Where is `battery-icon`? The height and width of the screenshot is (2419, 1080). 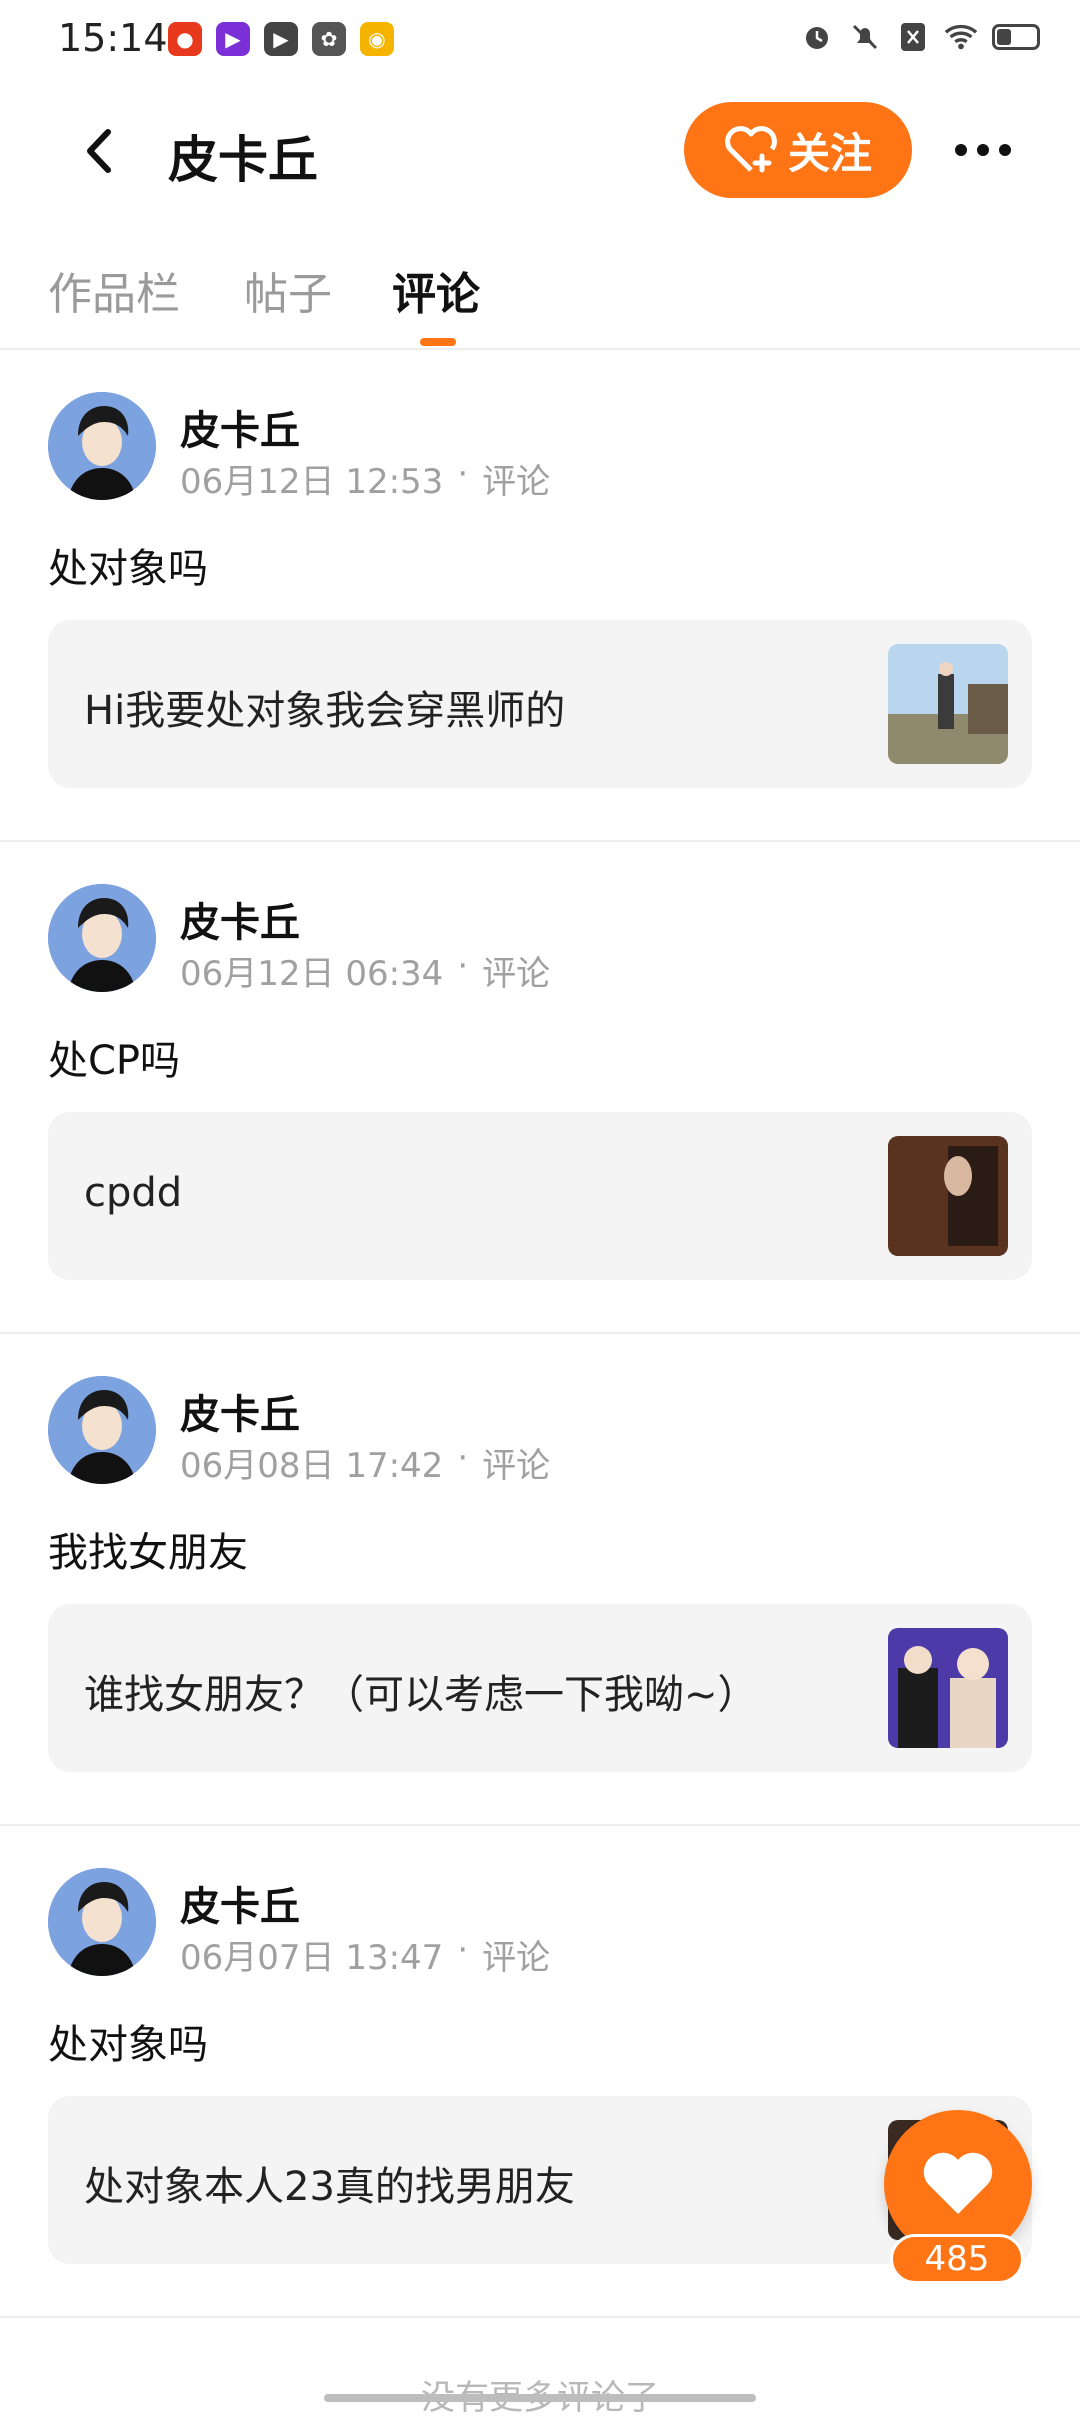
battery-icon is located at coordinates (1016, 37).